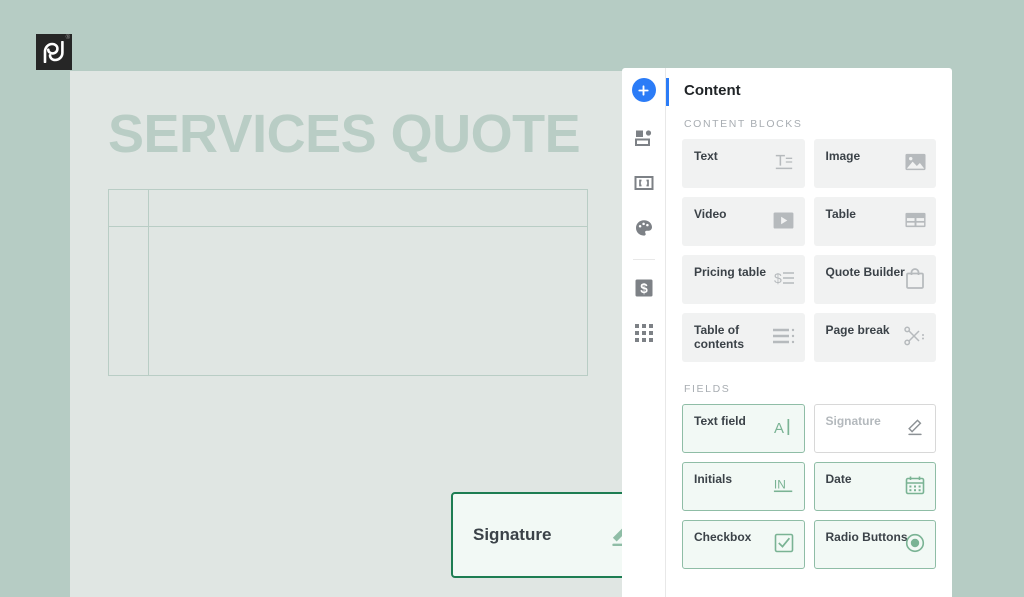 This screenshot has height=597, width=1024. What do you see at coordinates (779, 485) in the screenshot?
I see `svg-text: IN` at bounding box center [779, 485].